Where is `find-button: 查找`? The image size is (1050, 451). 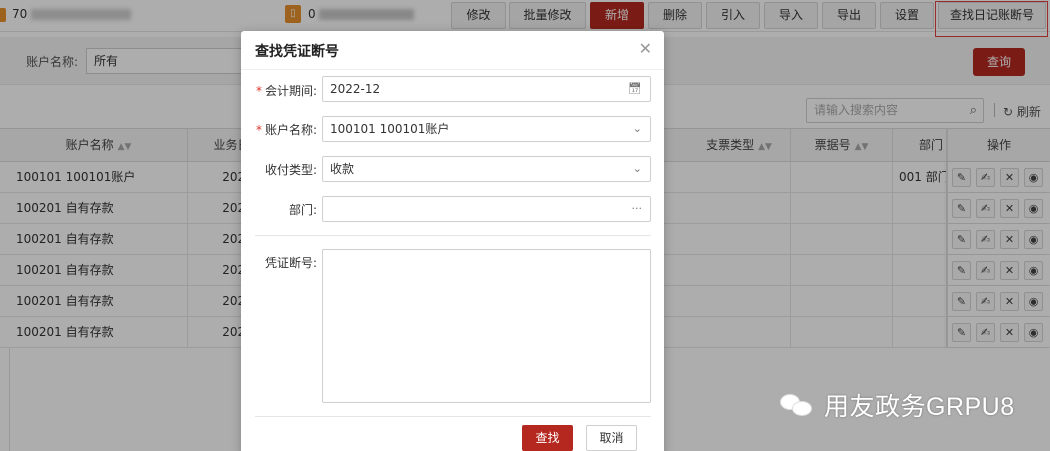 find-button: 查找 is located at coordinates (547, 438).